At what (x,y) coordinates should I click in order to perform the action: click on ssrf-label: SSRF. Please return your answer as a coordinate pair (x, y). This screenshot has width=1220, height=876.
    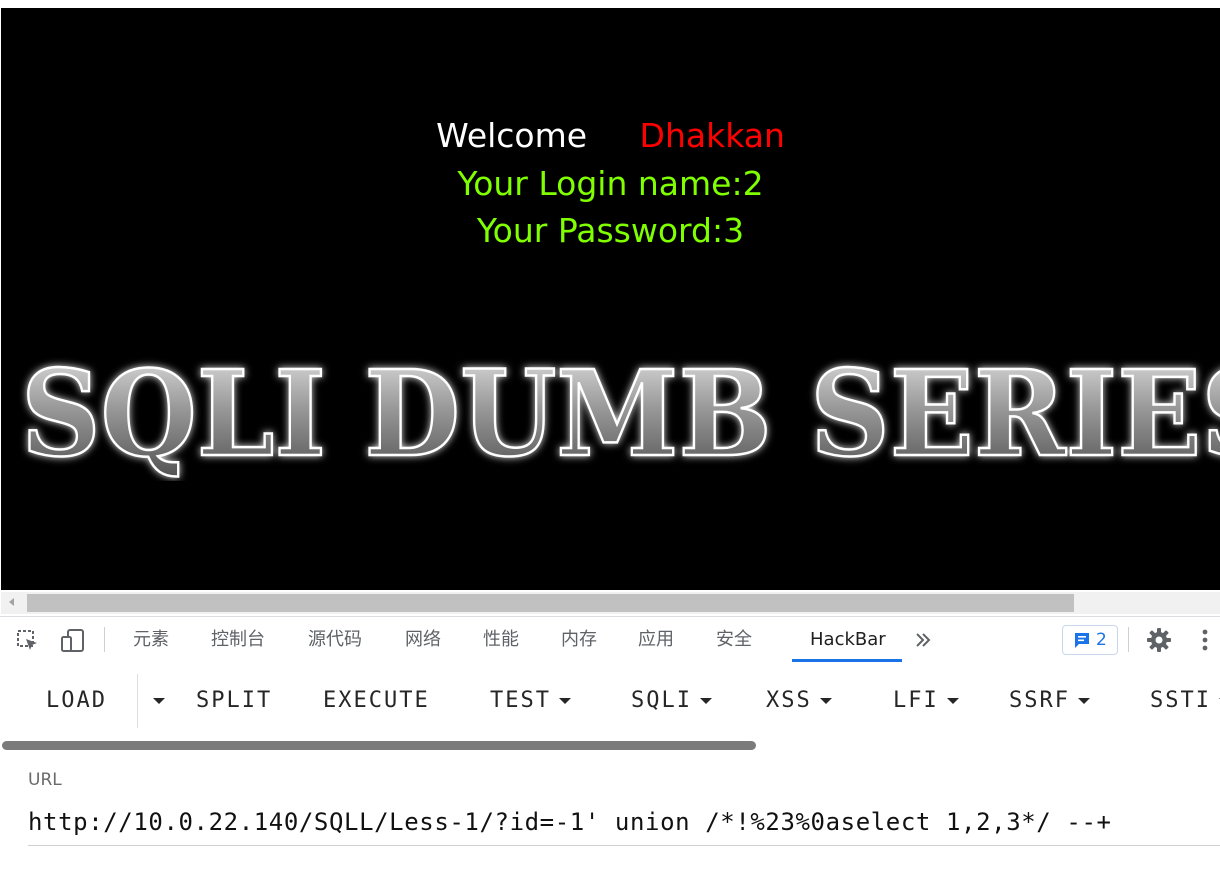
    Looking at the image, I should click on (1039, 700).